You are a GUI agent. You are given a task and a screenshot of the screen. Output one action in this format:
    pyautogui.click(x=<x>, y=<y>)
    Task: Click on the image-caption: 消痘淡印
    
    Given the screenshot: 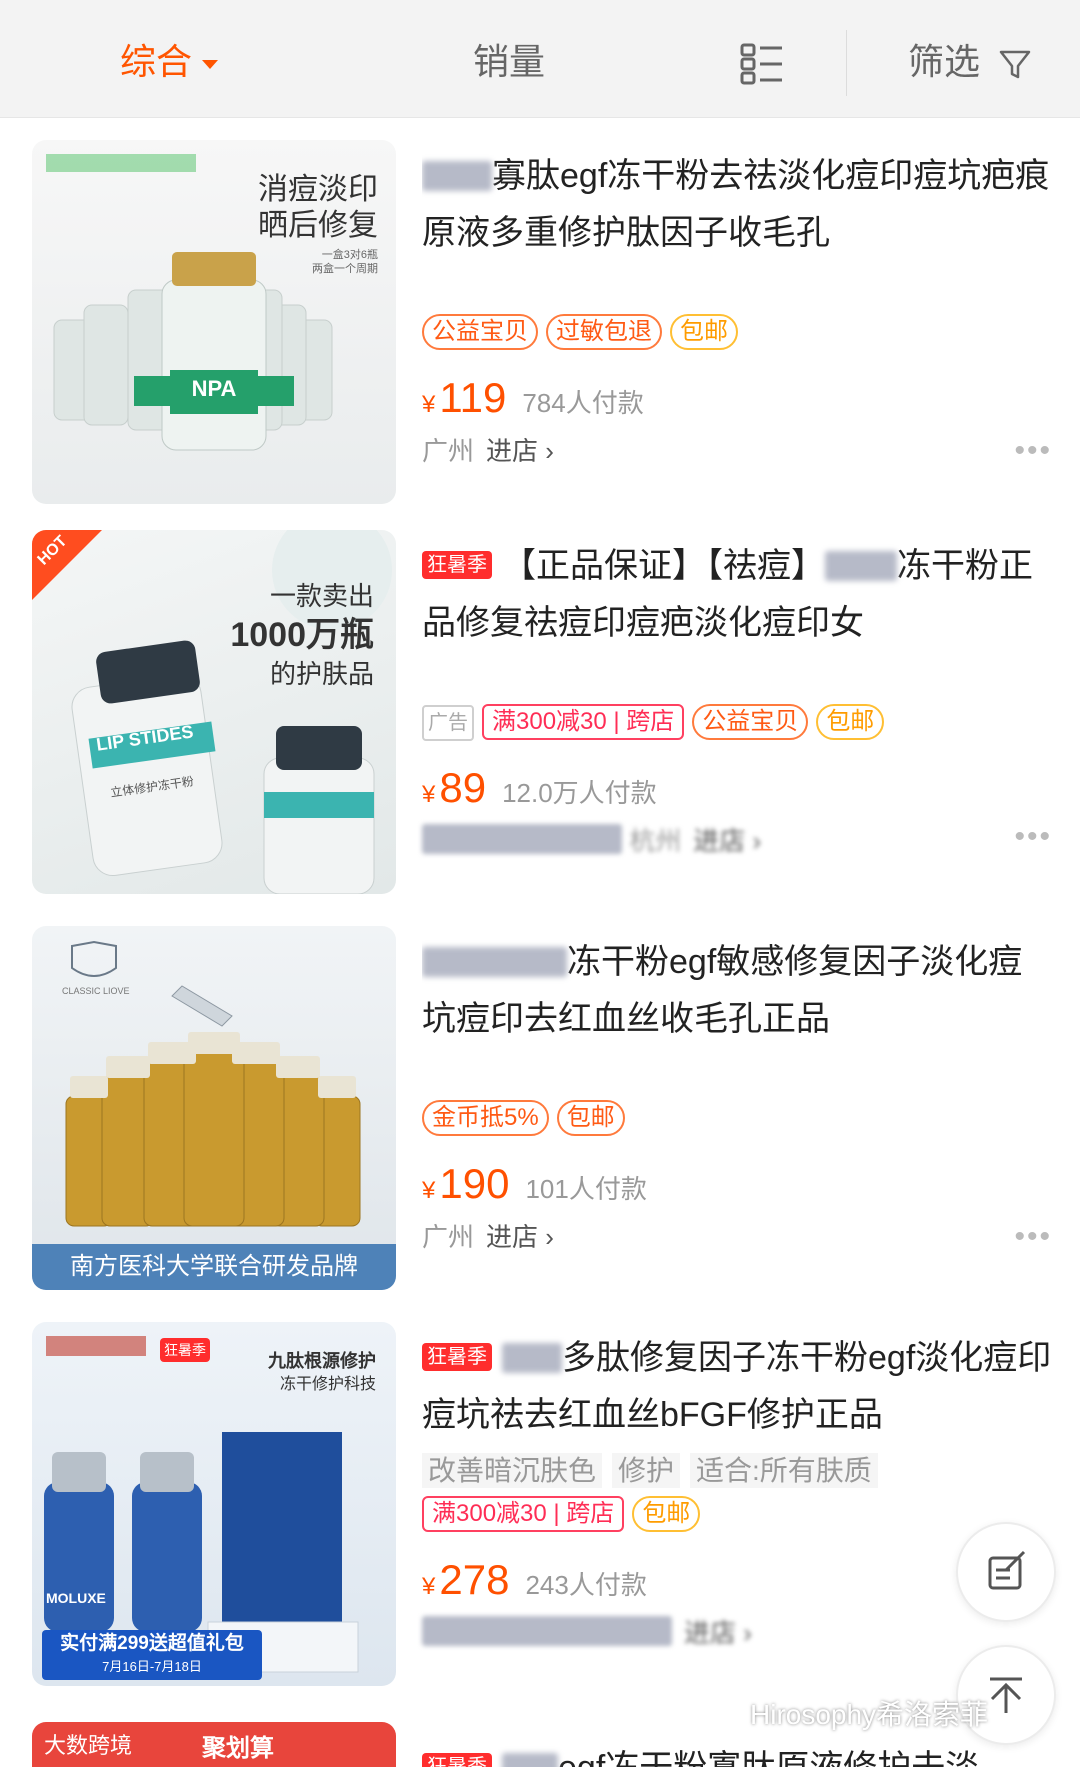 What is the action you would take?
    pyautogui.click(x=318, y=189)
    